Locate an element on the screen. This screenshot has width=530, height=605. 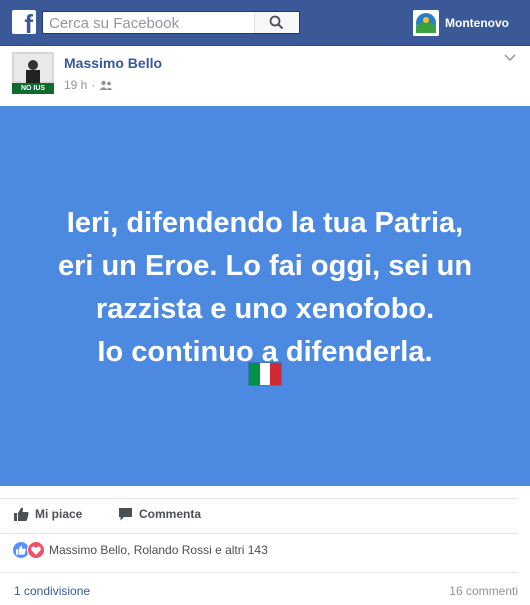
reactions-summary: Massimo Bello, Rolando Rossi e altri 143 is located at coordinates (140, 550).